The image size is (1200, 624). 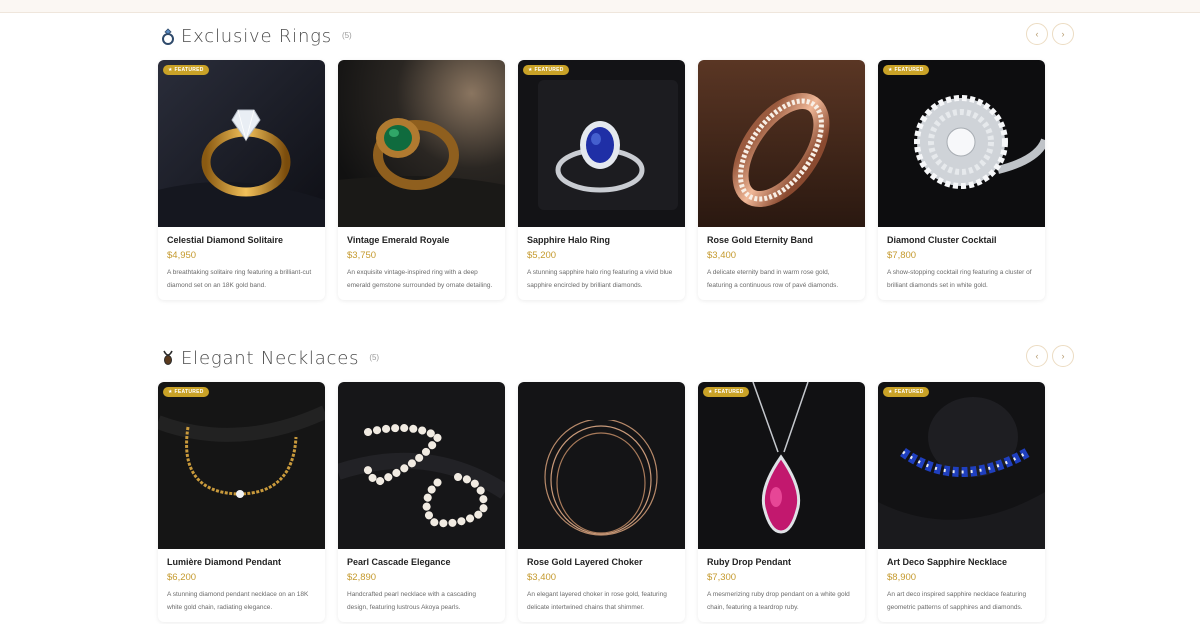 I want to click on product-price: $7,300, so click(x=722, y=577).